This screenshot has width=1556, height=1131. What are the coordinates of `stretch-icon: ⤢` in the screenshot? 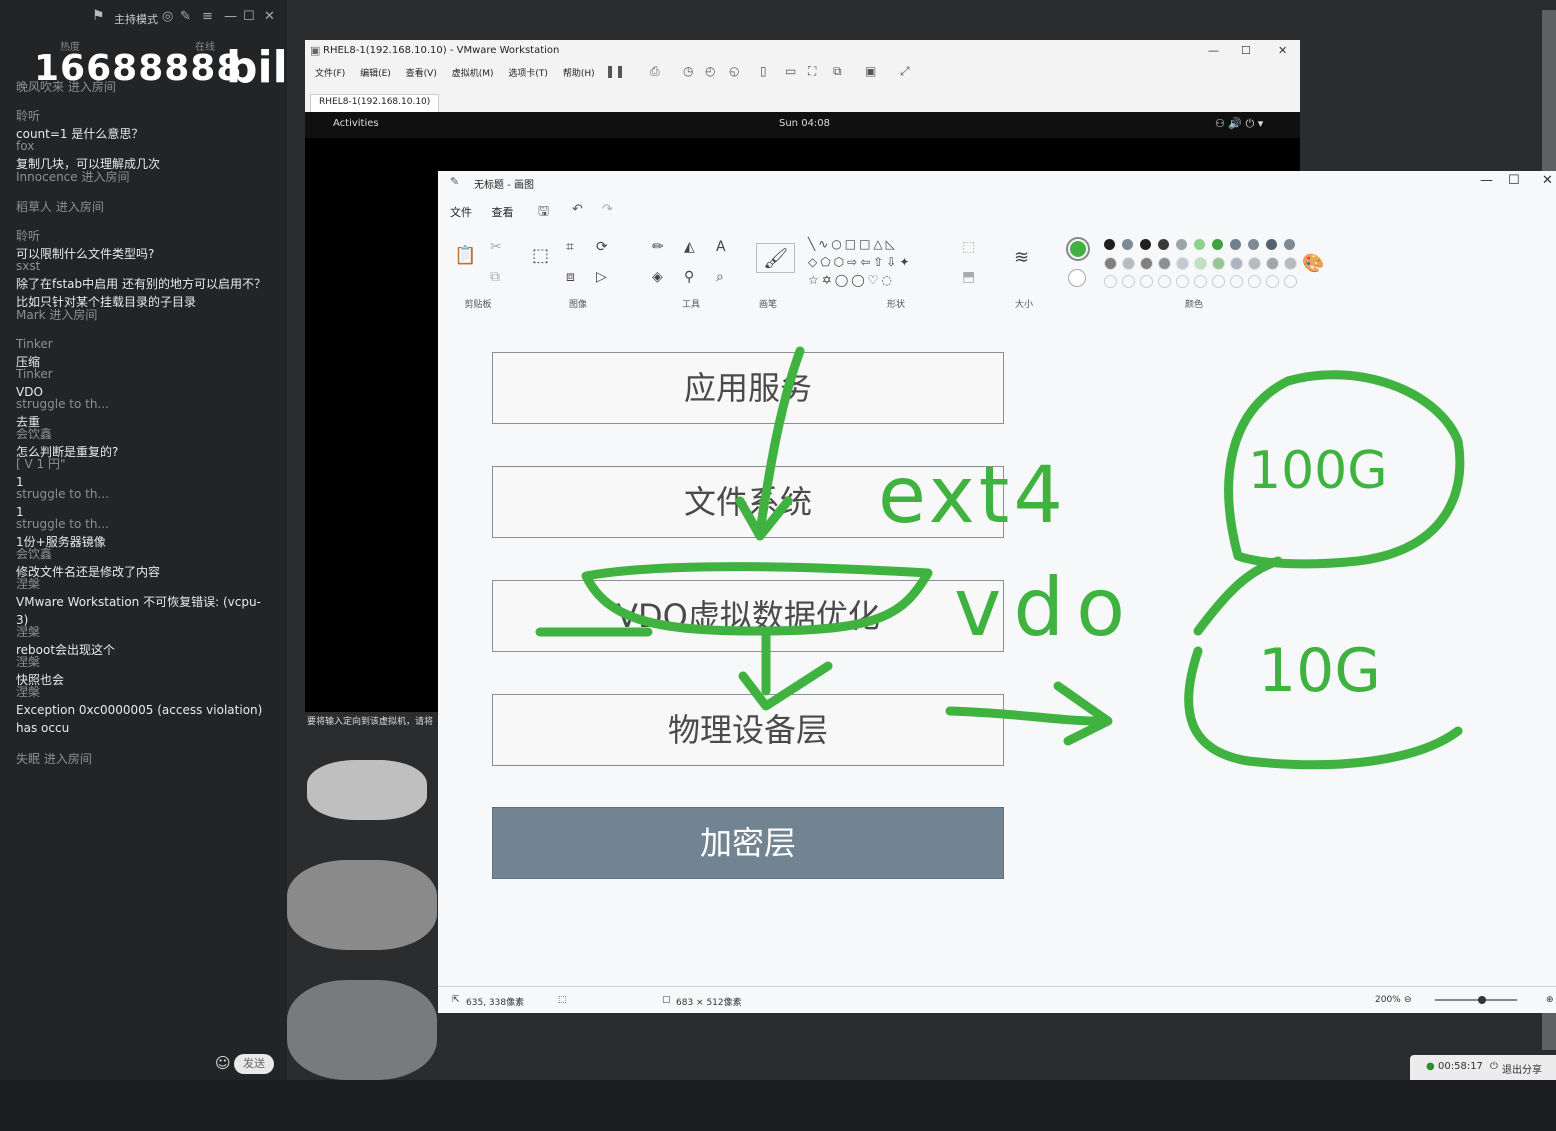 It's located at (905, 71).